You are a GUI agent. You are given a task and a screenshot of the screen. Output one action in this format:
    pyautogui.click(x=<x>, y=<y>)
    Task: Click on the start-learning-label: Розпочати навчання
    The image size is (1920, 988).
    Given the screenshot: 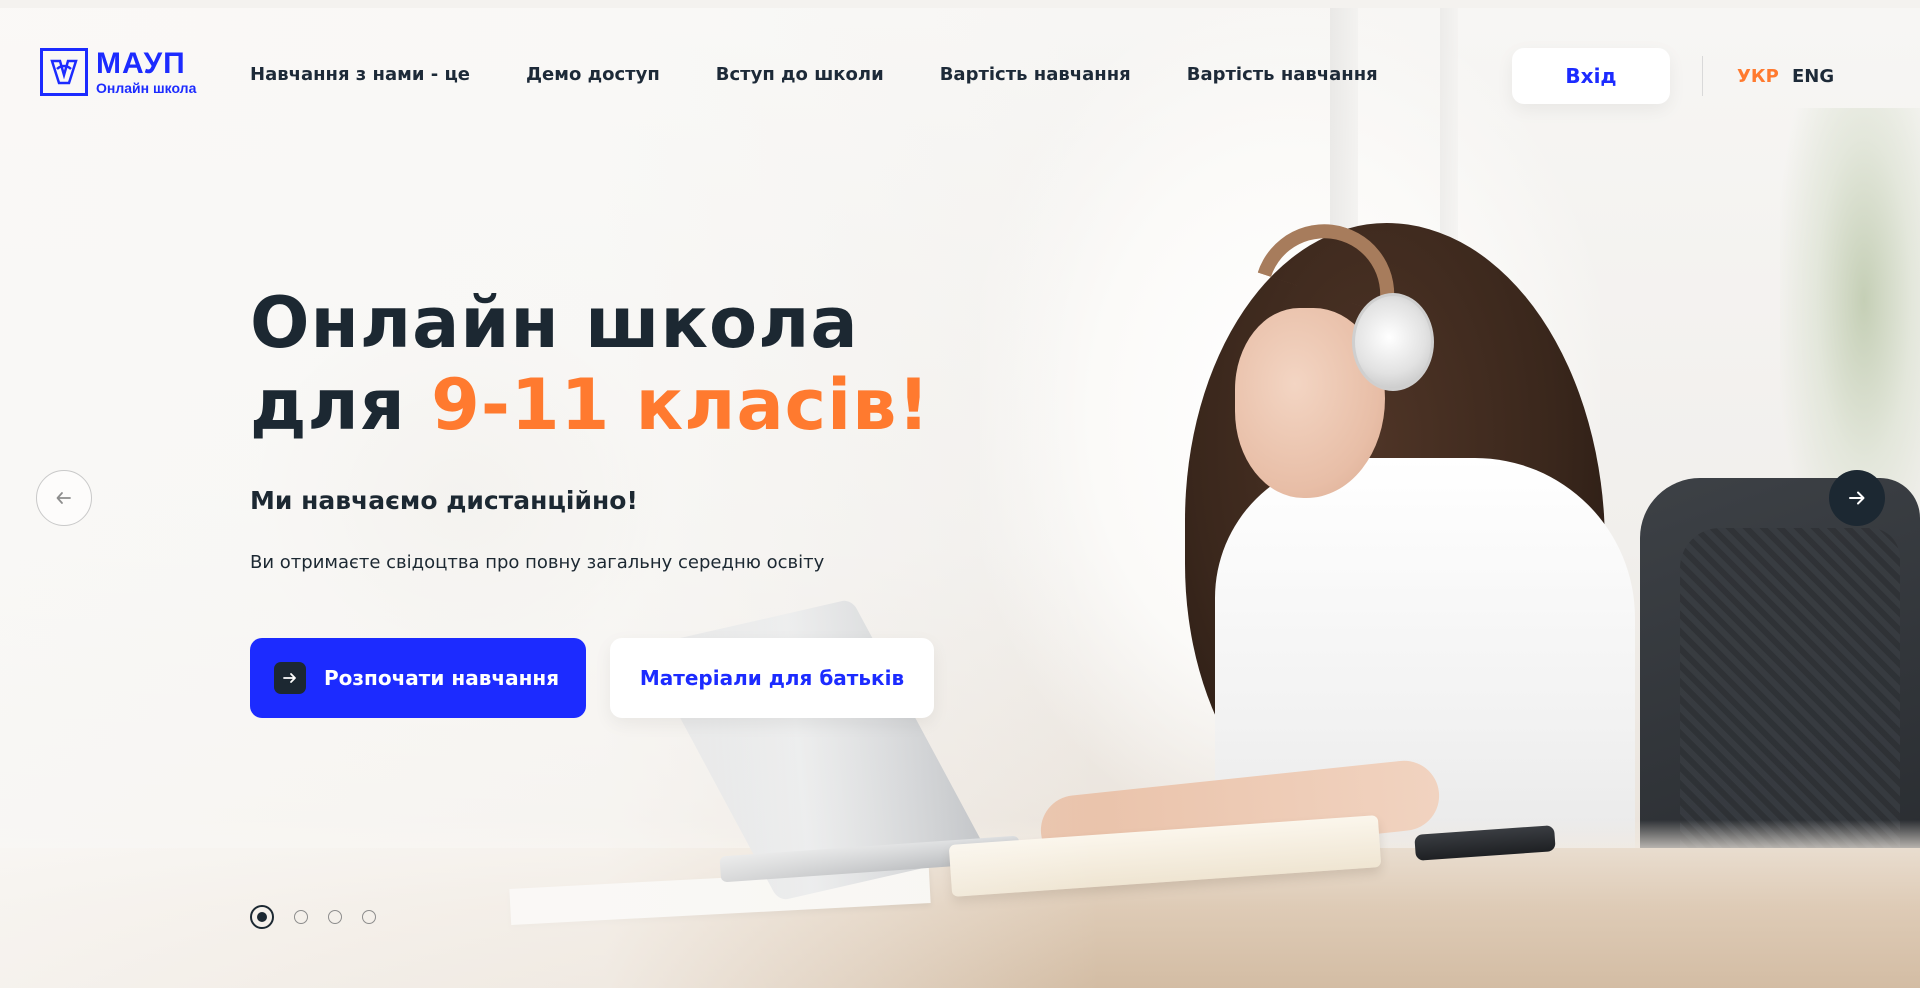 What is the action you would take?
    pyautogui.click(x=442, y=678)
    